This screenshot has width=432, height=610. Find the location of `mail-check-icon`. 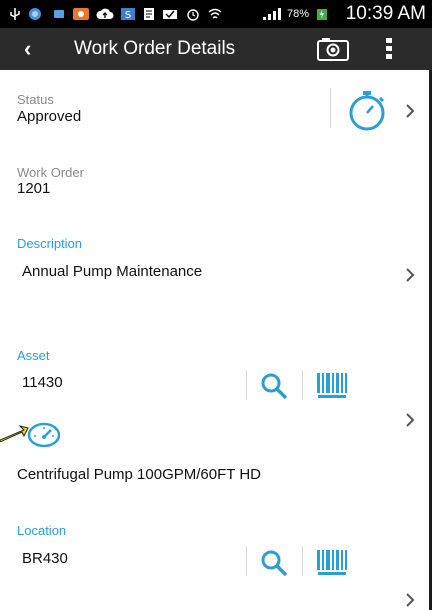

mail-check-icon is located at coordinates (170, 14).